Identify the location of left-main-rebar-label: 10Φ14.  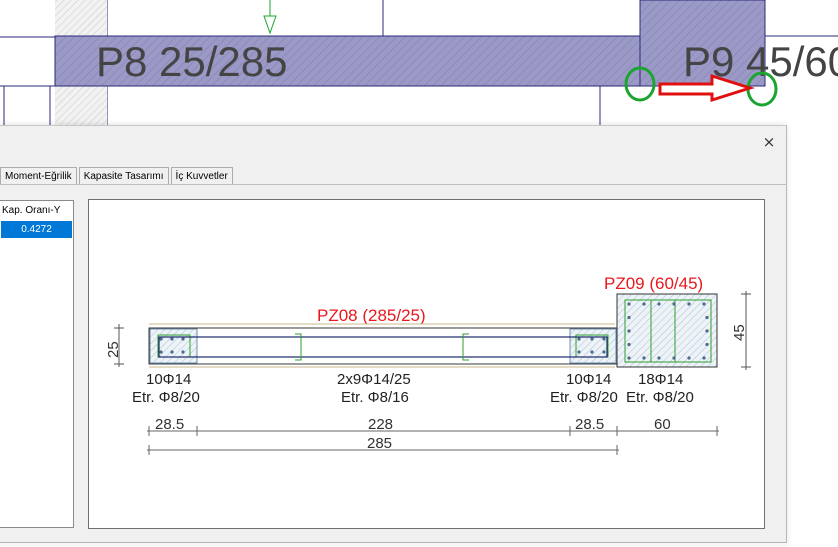
(168, 379).